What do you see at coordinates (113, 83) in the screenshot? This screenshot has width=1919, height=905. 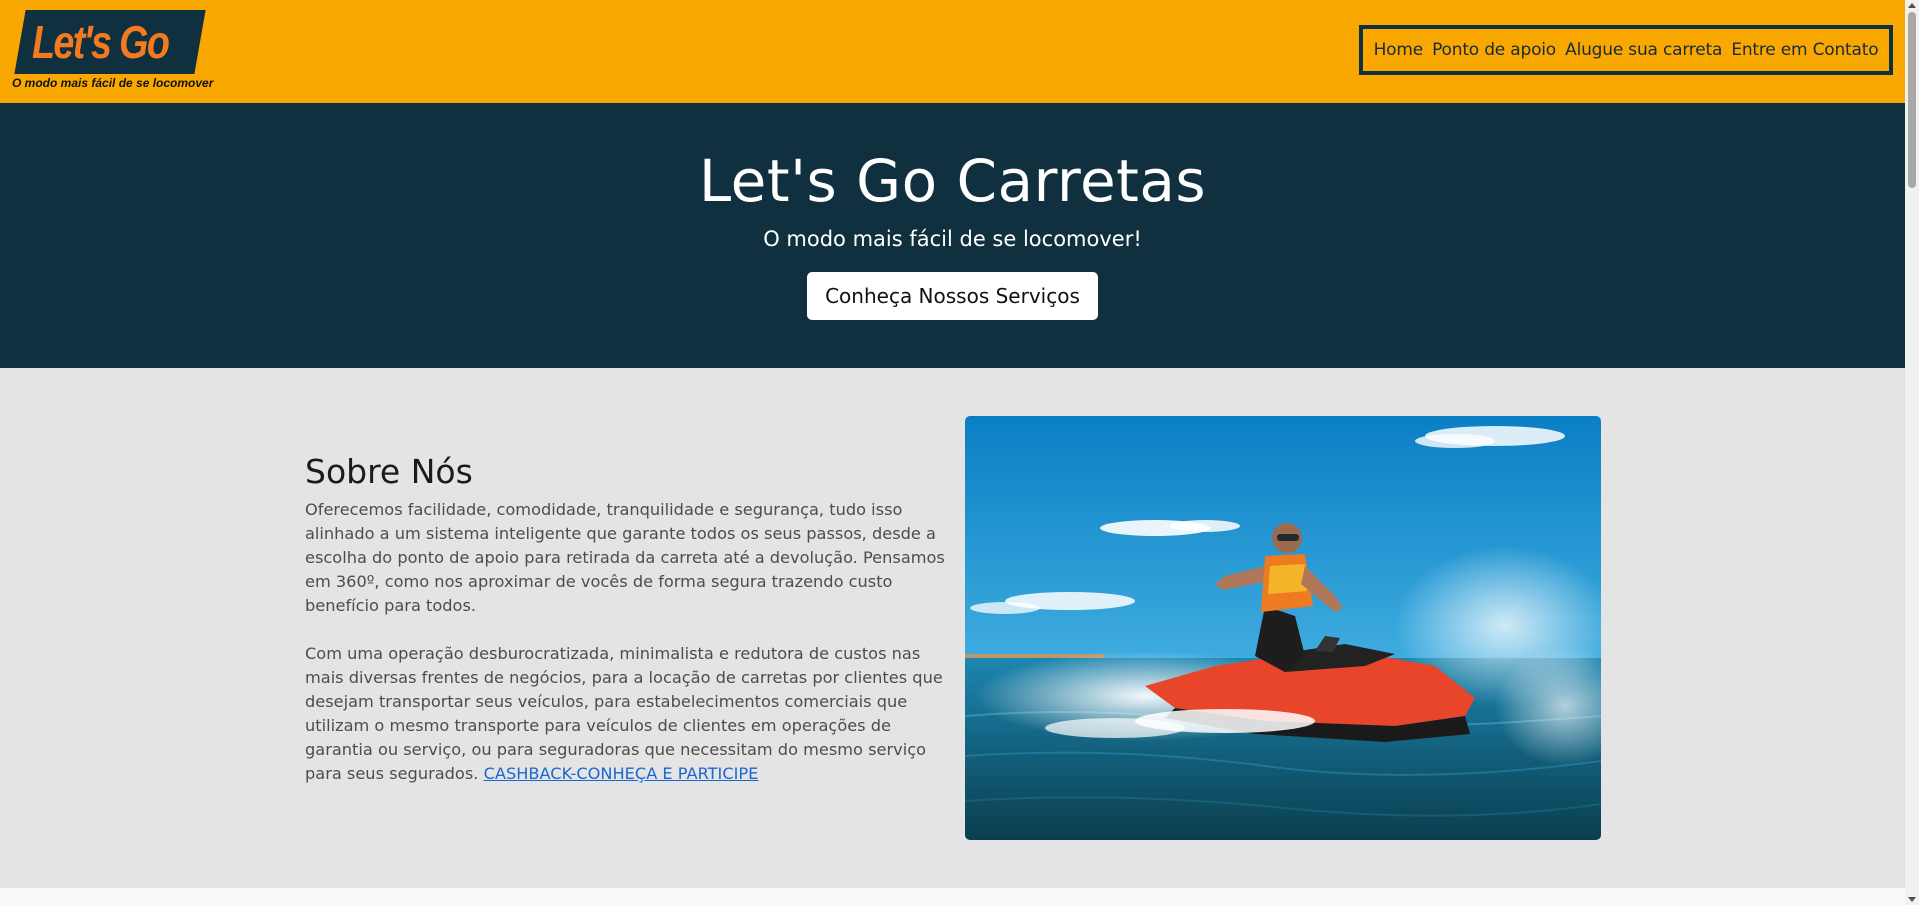 I see `logo-tagline: O modo mais fácil de se locomover` at bounding box center [113, 83].